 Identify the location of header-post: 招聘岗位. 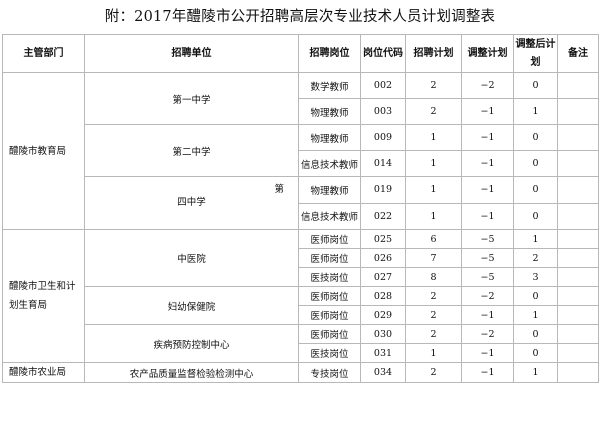
(329, 53).